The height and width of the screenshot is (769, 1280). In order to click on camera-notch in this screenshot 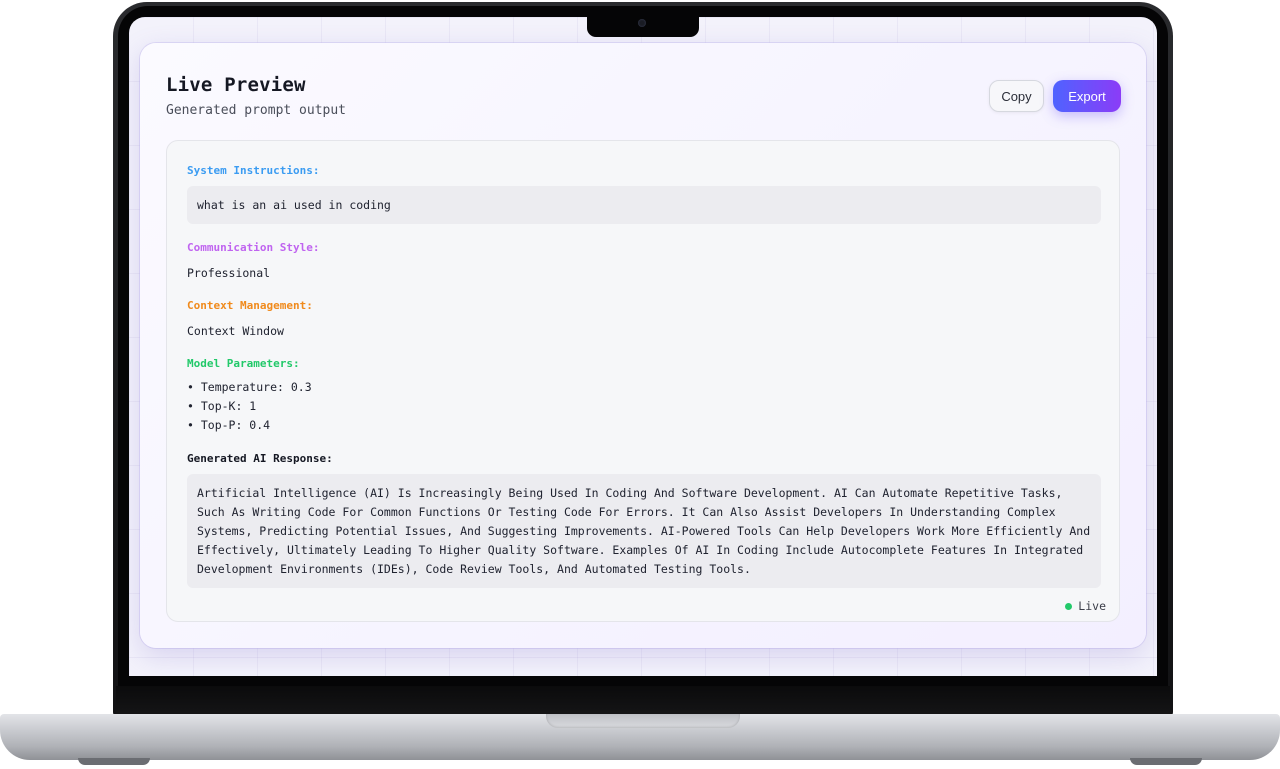, I will do `click(643, 26)`.